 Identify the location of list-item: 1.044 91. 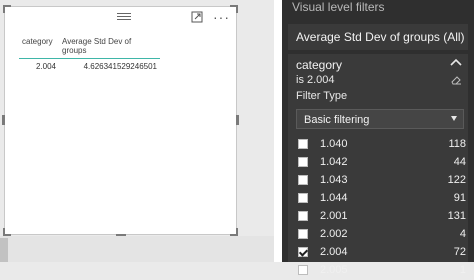
(381, 199).